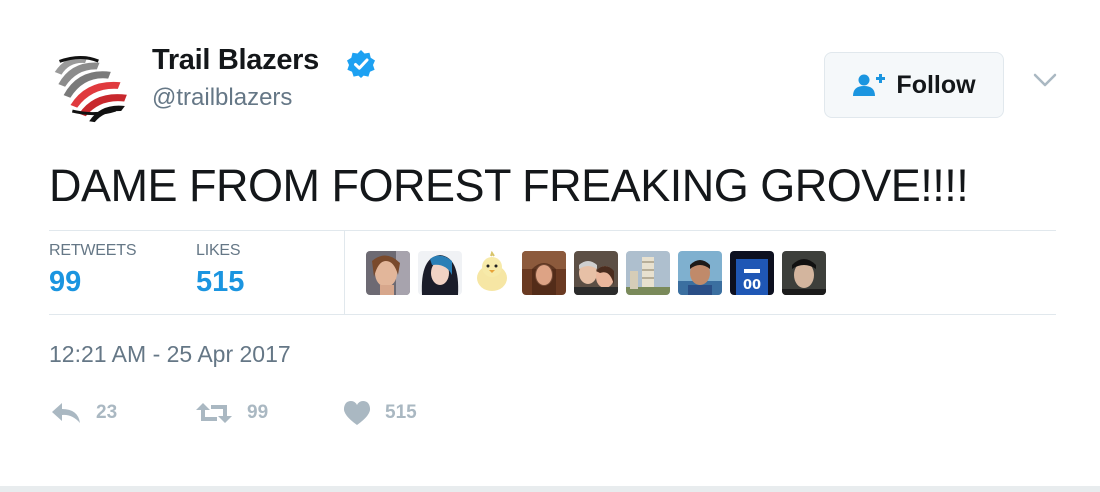 Image resolution: width=1100 pixels, height=492 pixels. Describe the element at coordinates (357, 413) in the screenshot. I see `heart-icon` at that location.